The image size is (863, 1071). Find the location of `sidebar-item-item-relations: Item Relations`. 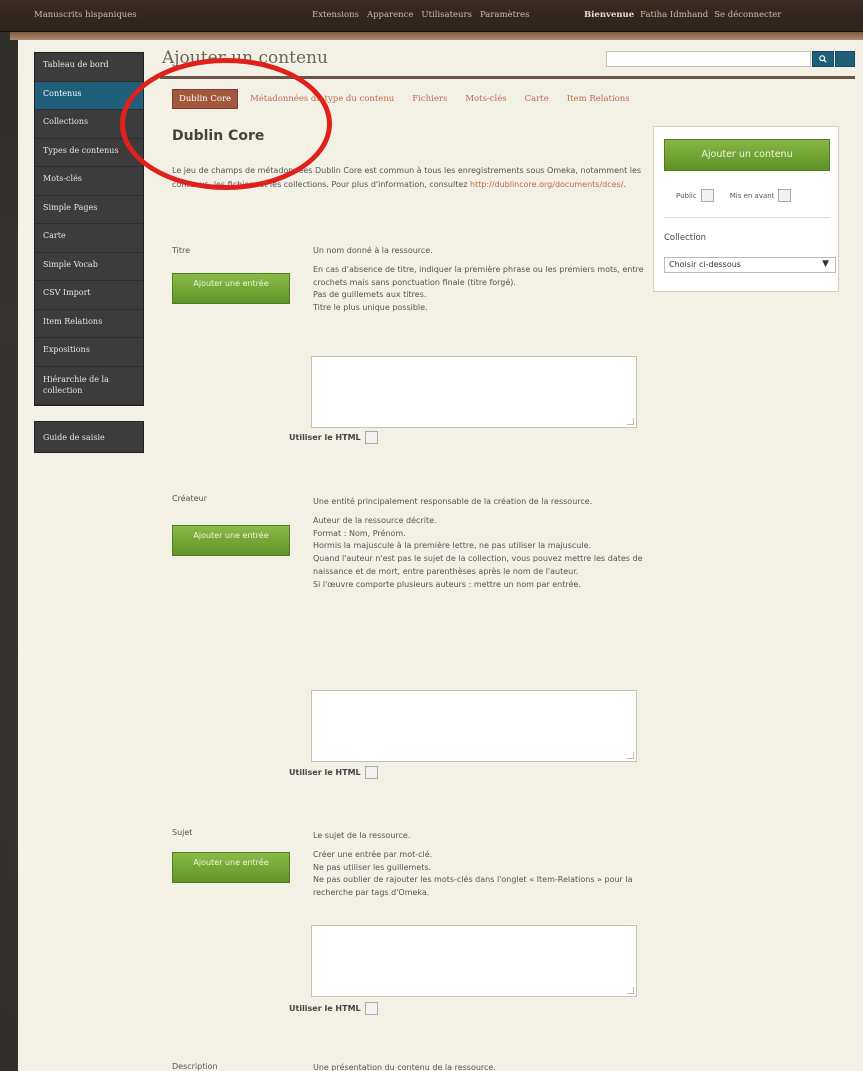

sidebar-item-item-relations: Item Relations is located at coordinates (89, 324).